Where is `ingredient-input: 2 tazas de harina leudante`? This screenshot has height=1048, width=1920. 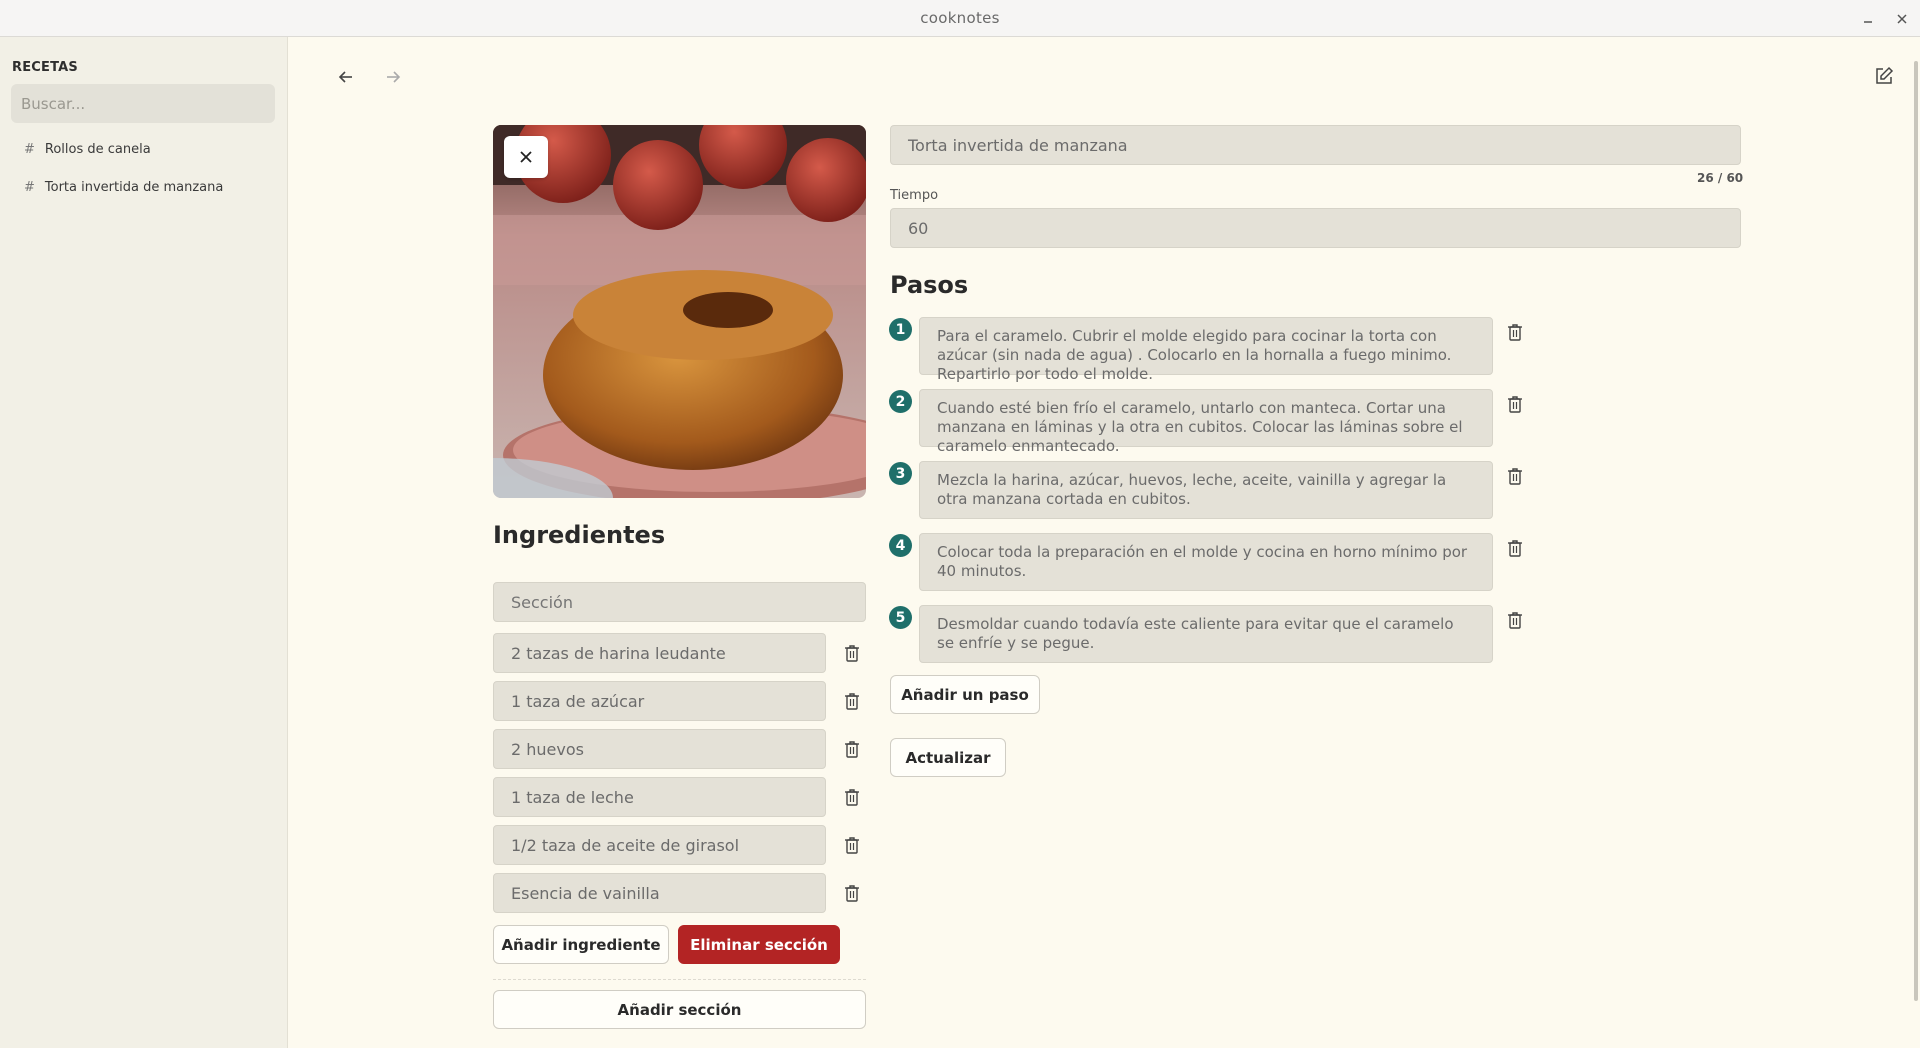
ingredient-input: 2 tazas de harina leudante is located at coordinates (659, 653).